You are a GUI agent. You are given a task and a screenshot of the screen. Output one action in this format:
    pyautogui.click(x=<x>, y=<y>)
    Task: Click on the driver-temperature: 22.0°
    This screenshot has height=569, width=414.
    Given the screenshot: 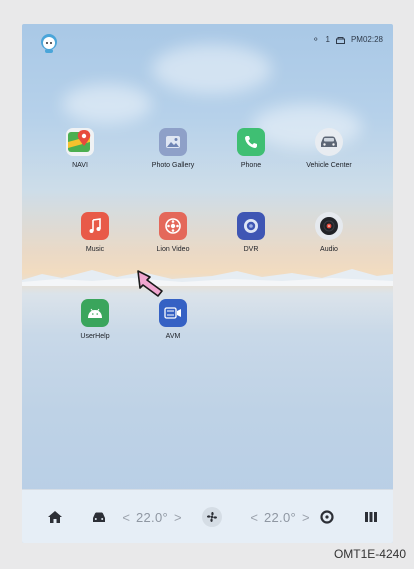 What is the action you would take?
    pyautogui.click(x=151, y=517)
    